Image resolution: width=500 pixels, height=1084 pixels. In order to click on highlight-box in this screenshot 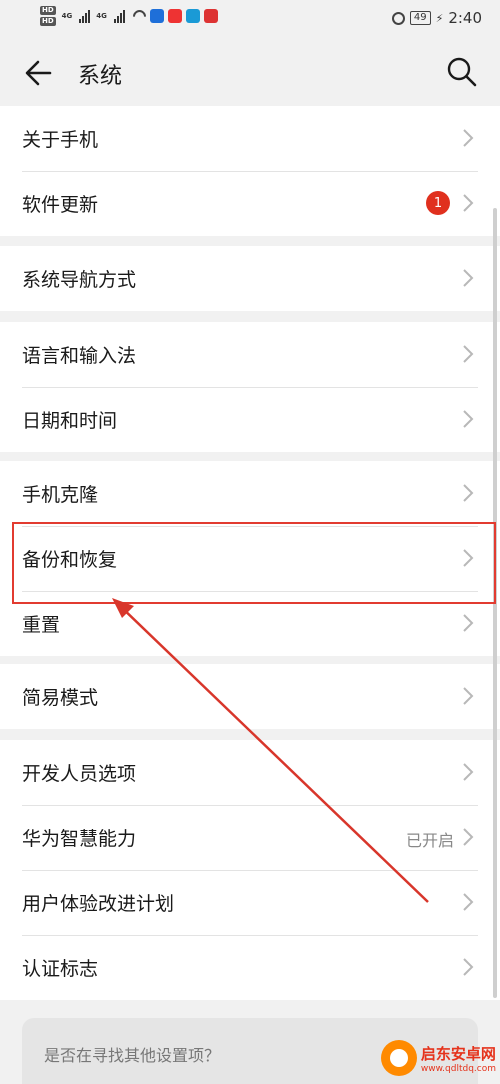, I will do `click(254, 563)`.